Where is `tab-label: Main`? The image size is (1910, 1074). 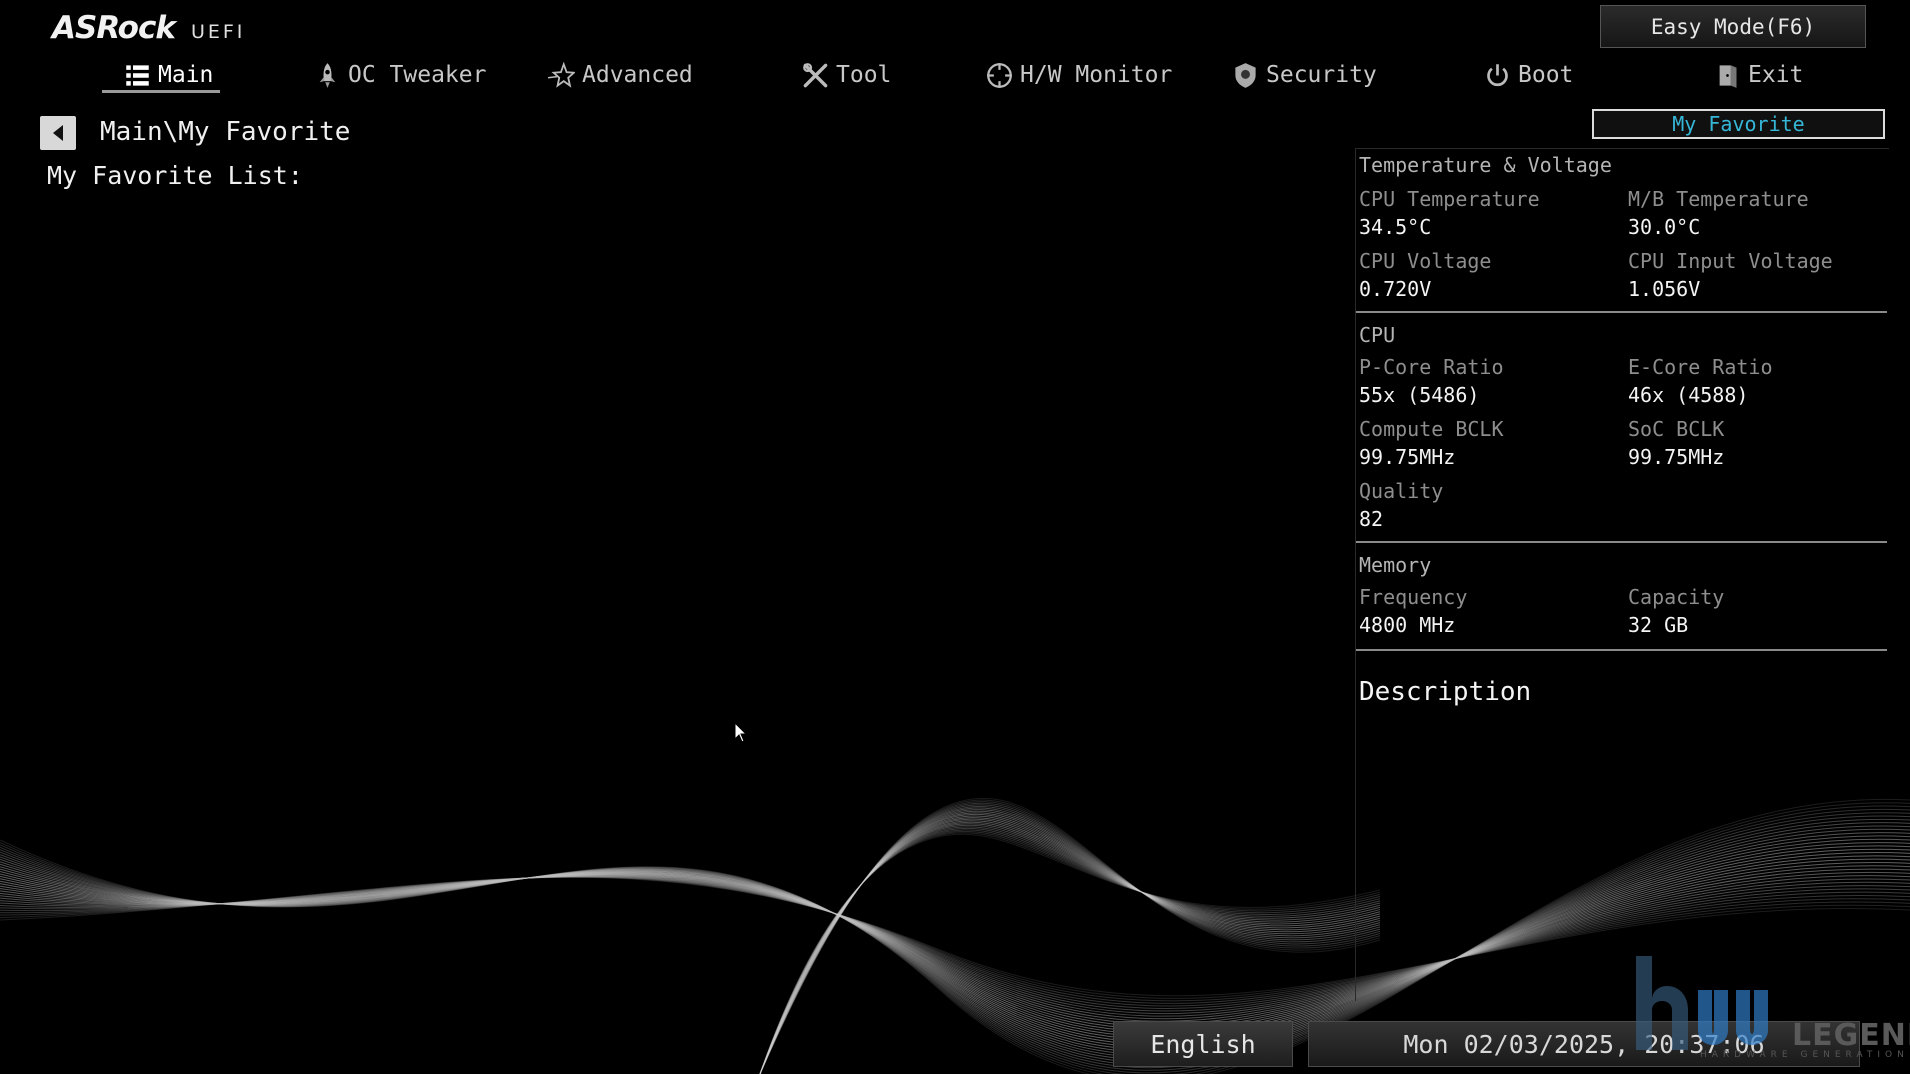 tab-label: Main is located at coordinates (186, 75).